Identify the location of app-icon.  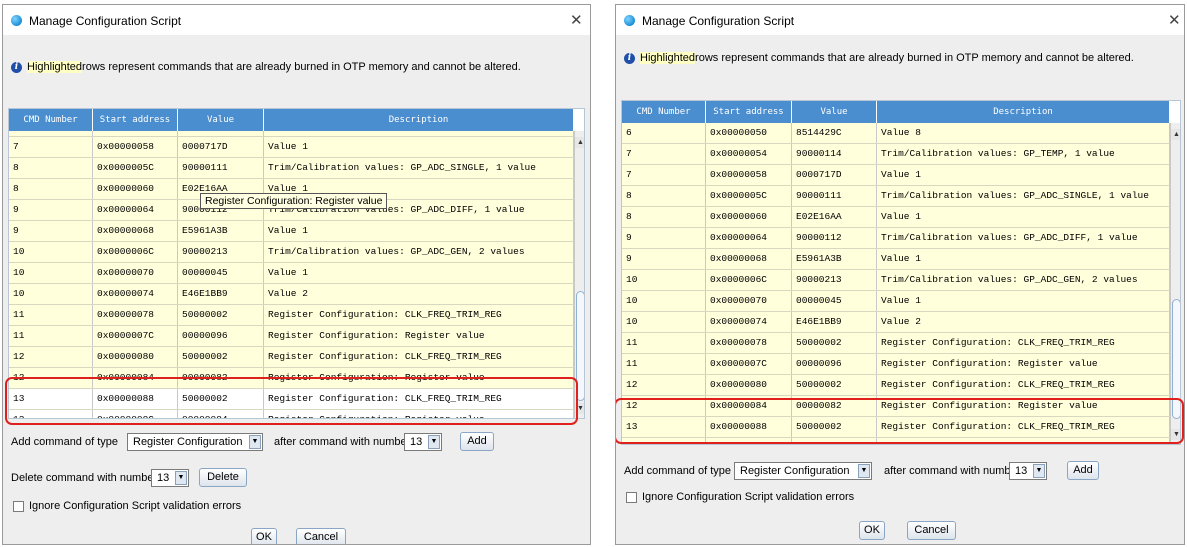
(629, 20).